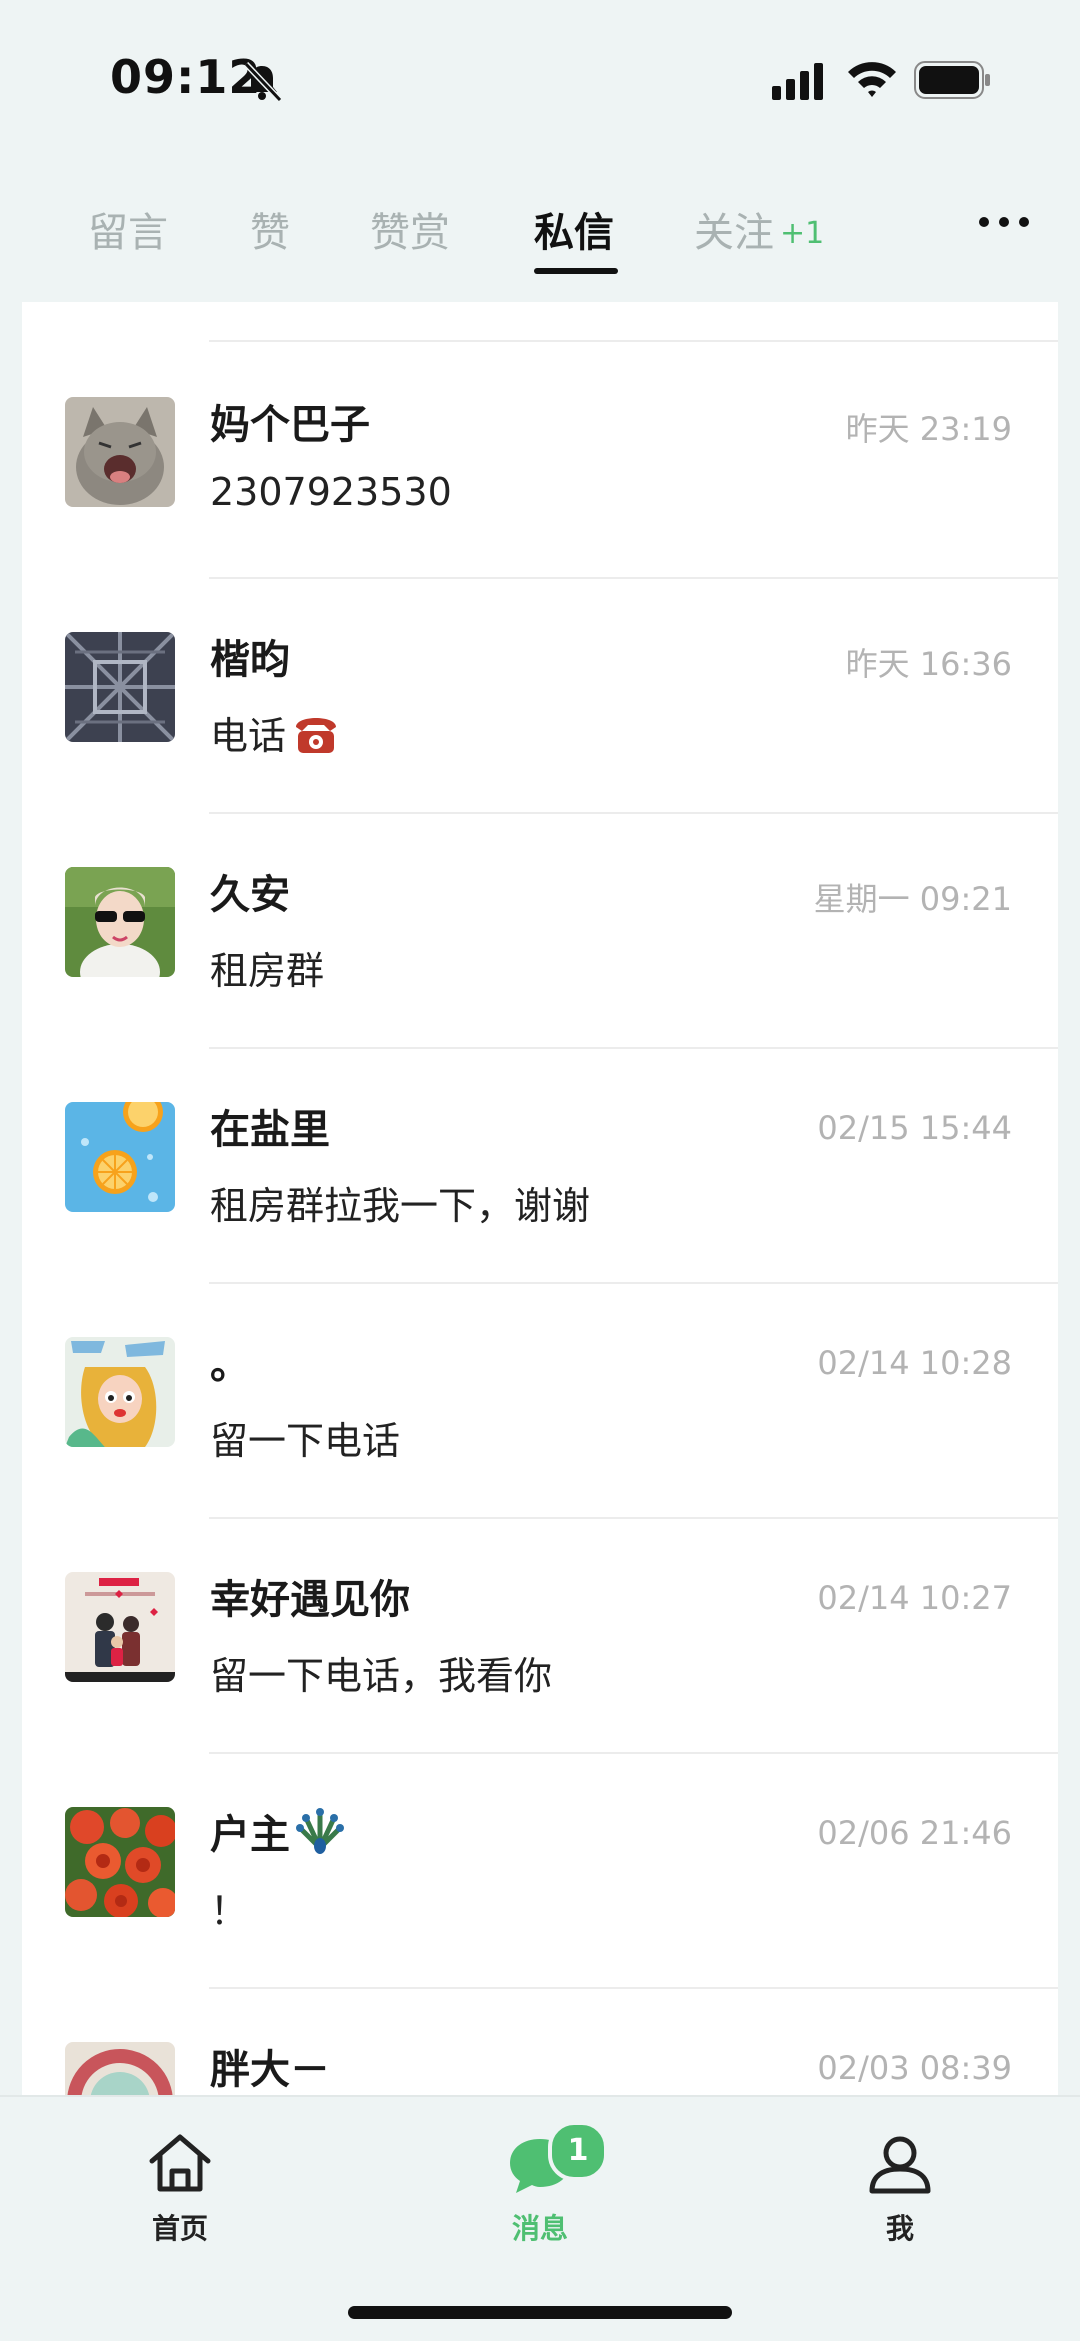 This screenshot has height=2341, width=1080. I want to click on bell-mute-icon, so click(263, 82).